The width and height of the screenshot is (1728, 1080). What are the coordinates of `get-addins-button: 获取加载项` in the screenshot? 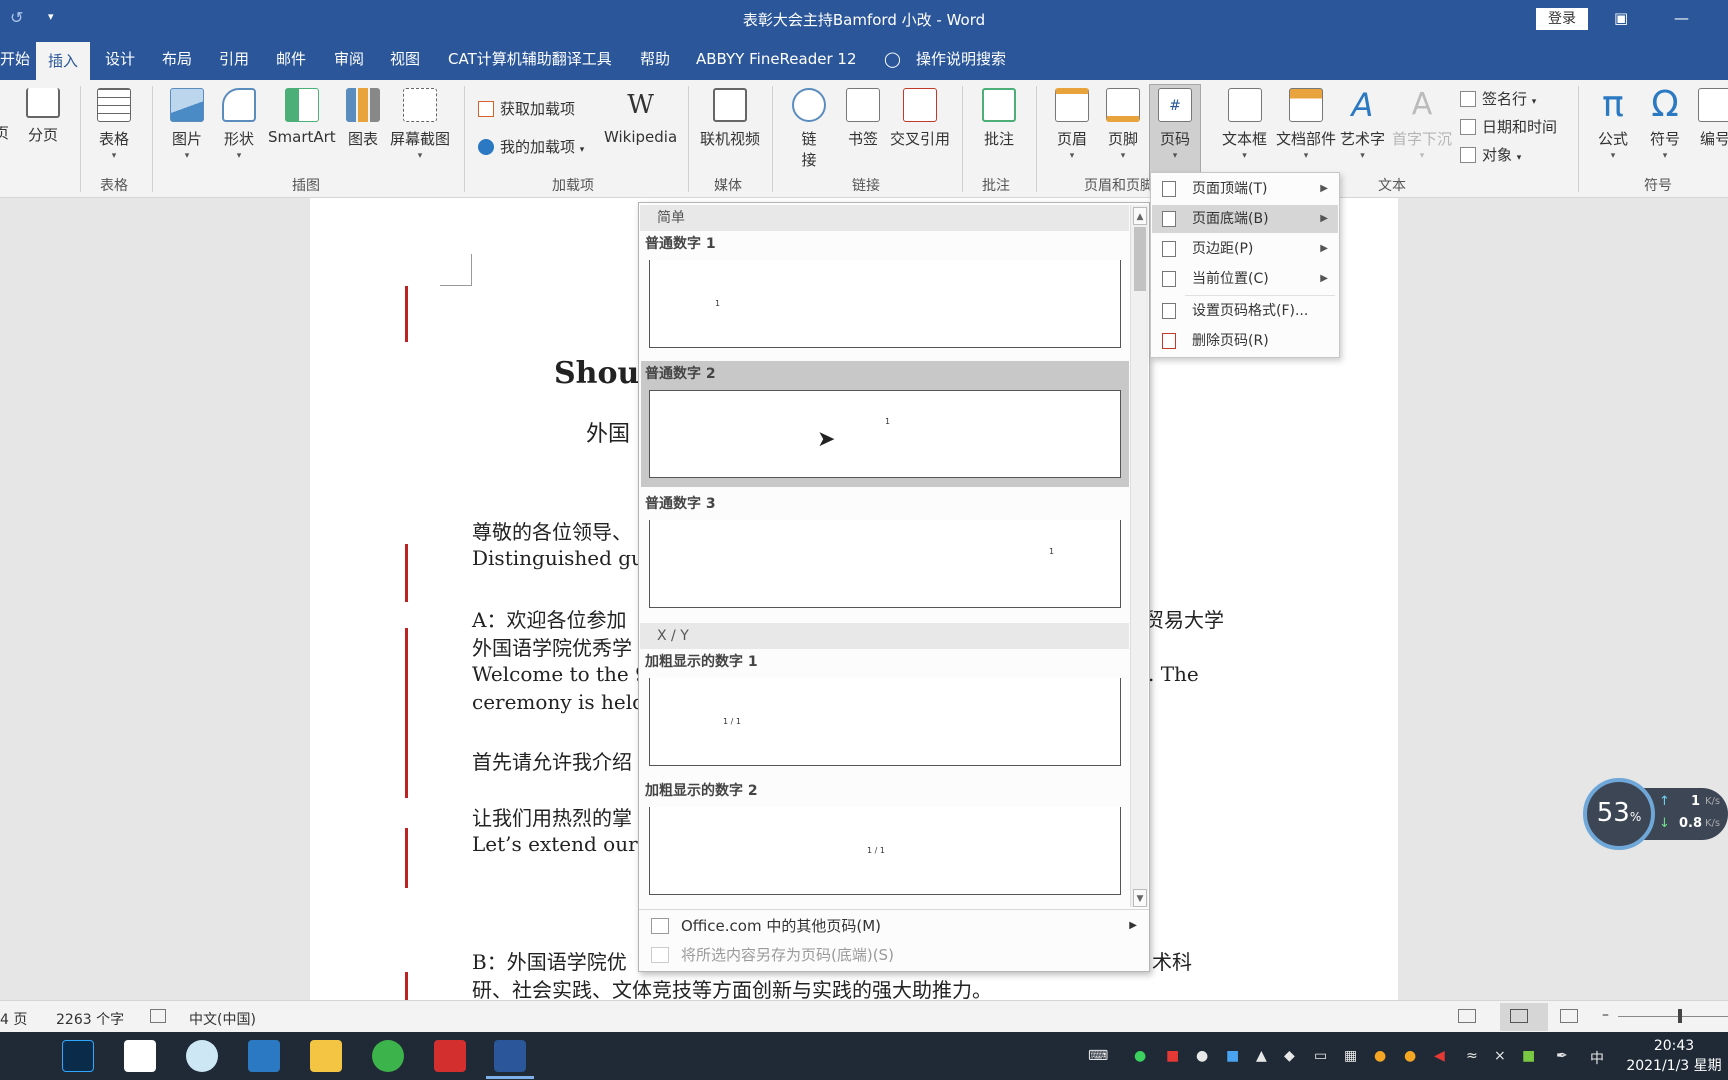 It's located at (526, 108).